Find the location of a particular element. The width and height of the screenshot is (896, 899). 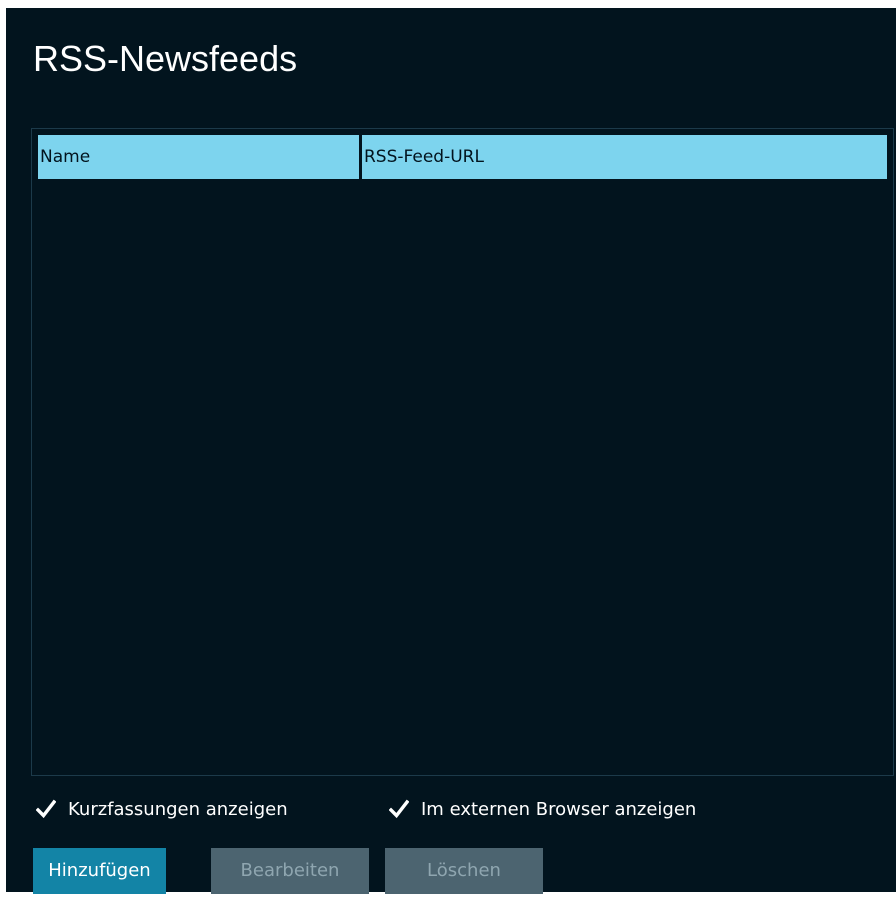

show-summaries-checkbox: Kurzfassungen anzeigen is located at coordinates (162, 809).